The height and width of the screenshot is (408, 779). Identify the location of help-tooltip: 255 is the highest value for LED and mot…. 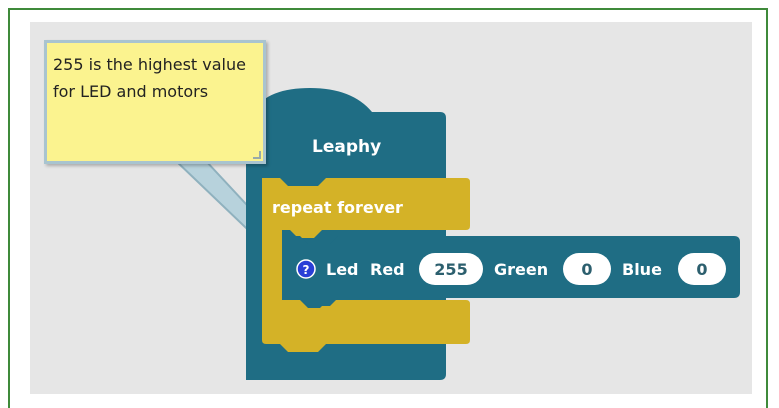
(155, 102).